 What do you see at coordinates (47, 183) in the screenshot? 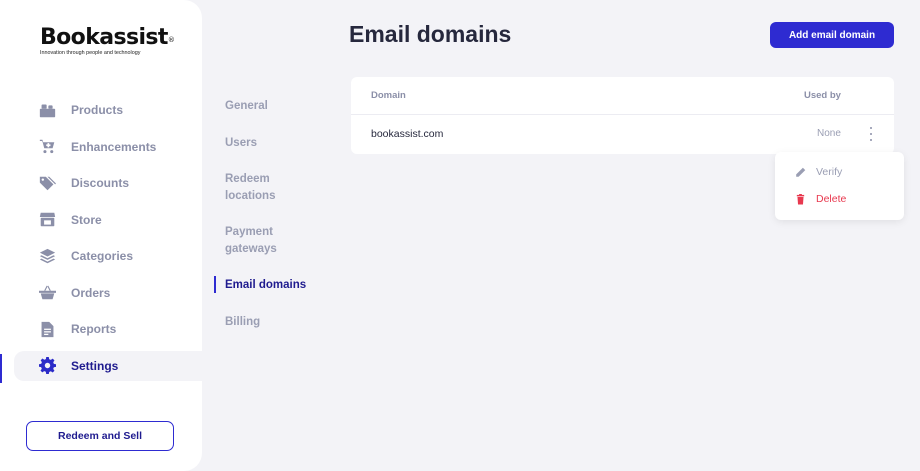
I see `tags-icon` at bounding box center [47, 183].